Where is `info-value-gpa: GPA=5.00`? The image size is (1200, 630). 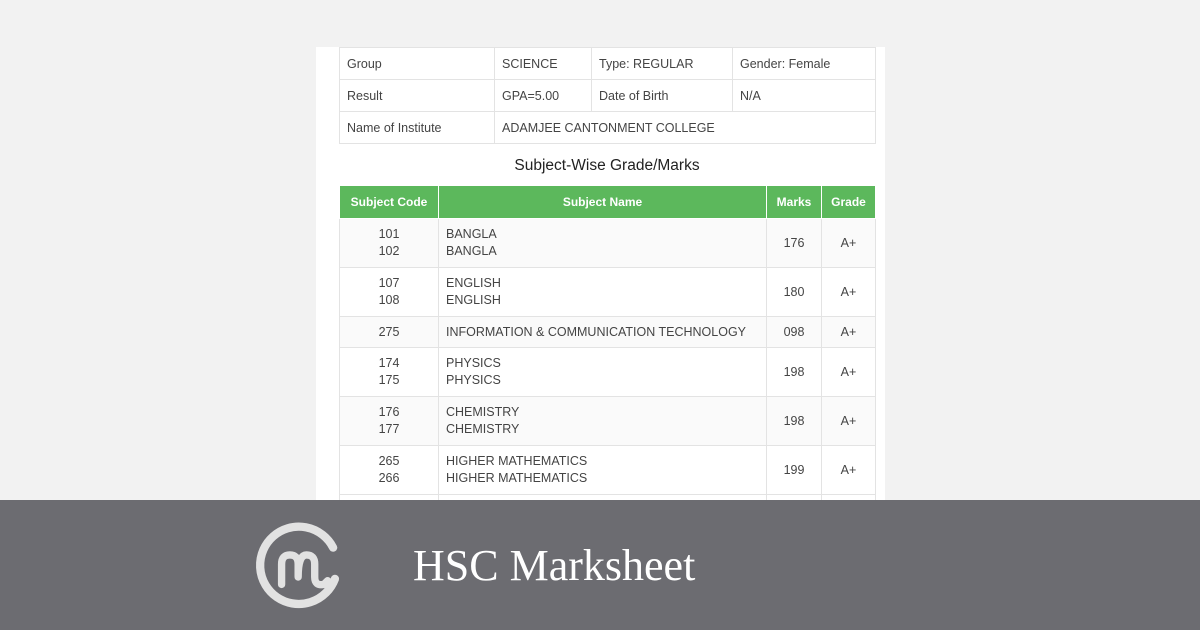 info-value-gpa: GPA=5.00 is located at coordinates (543, 95).